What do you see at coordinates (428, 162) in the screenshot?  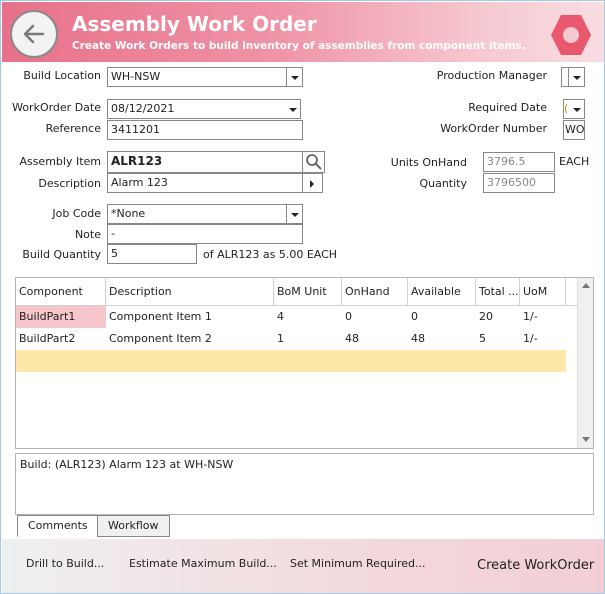 I see `units-onhand-label: Units OnHand` at bounding box center [428, 162].